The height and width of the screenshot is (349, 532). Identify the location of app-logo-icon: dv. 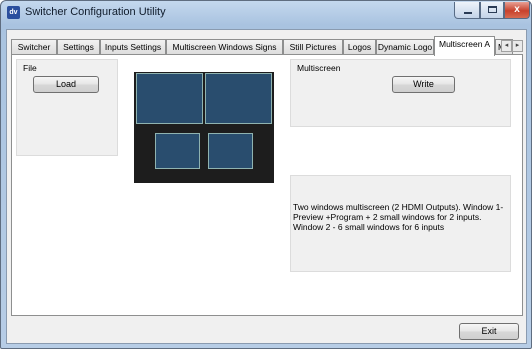
(13, 12).